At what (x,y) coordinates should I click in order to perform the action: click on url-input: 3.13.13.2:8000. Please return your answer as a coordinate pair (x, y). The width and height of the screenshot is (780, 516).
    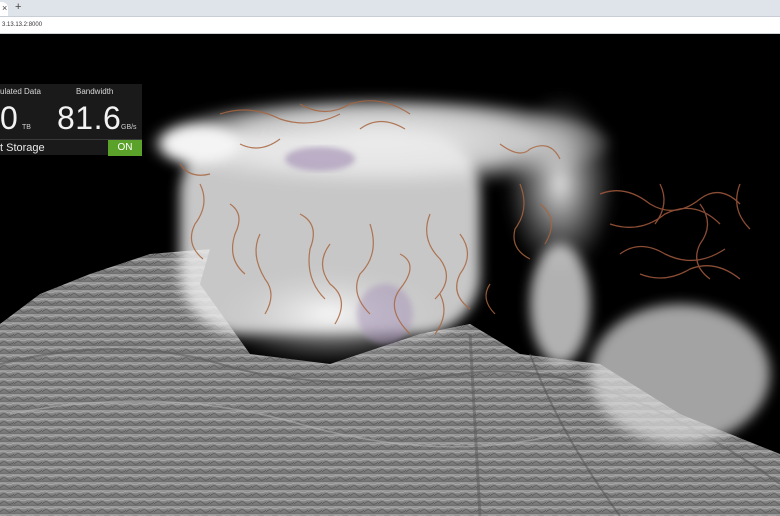
    Looking at the image, I should click on (381, 25).